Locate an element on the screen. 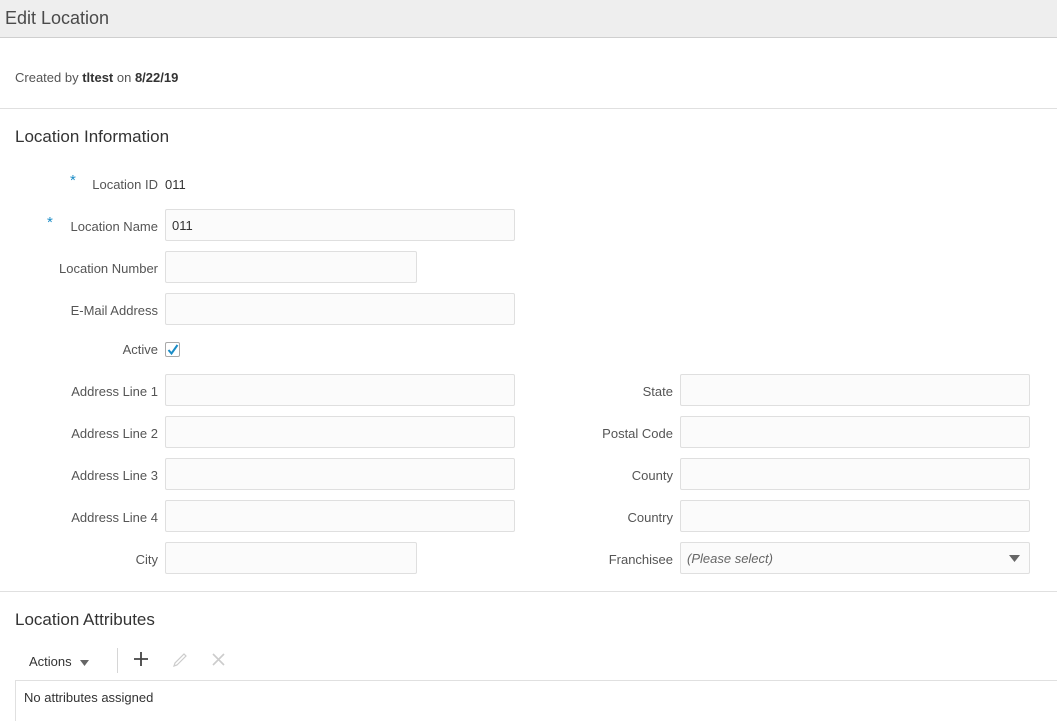 The image size is (1057, 721). state-label: State is located at coordinates (657, 391).